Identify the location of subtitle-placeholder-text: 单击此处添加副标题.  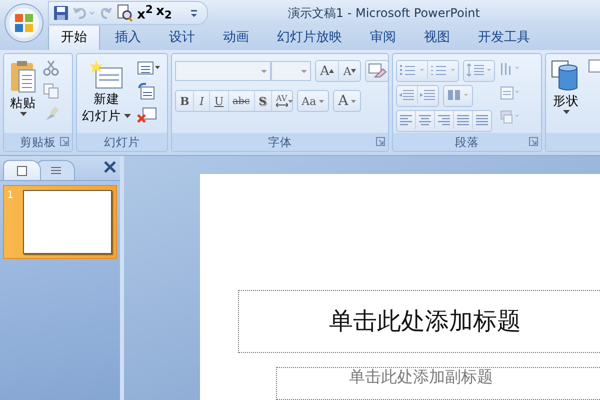
(421, 376).